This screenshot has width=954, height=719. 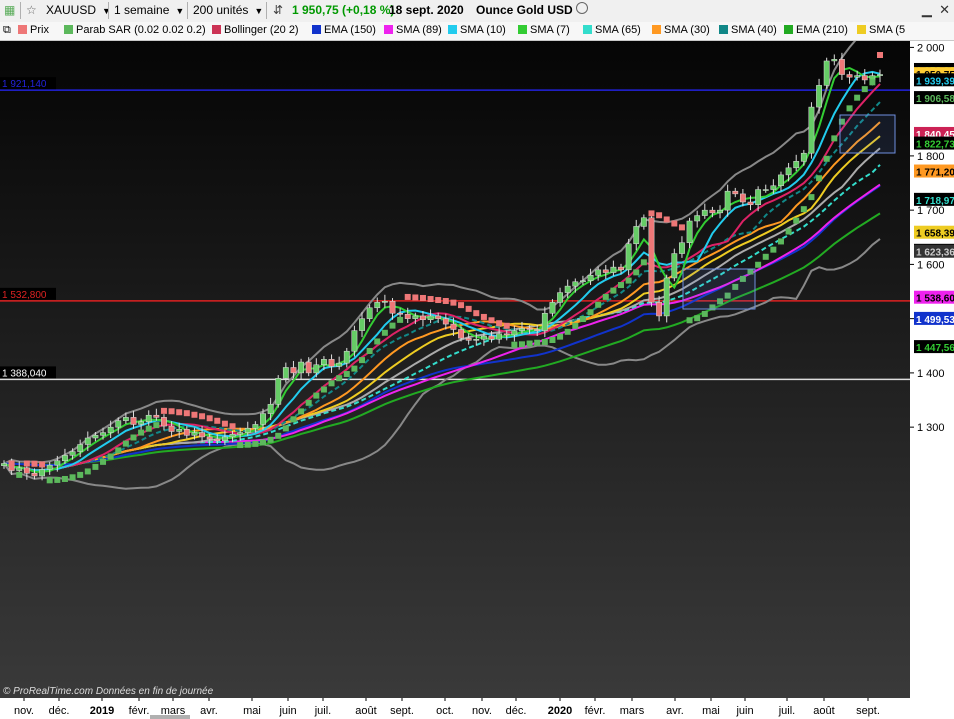 What do you see at coordinates (582, 8) in the screenshot?
I see `info-icon` at bounding box center [582, 8].